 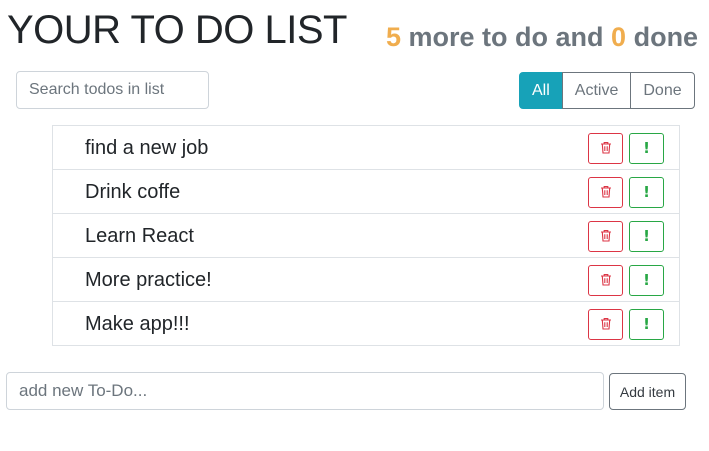 What do you see at coordinates (662, 37) in the screenshot?
I see `done-count-text: done` at bounding box center [662, 37].